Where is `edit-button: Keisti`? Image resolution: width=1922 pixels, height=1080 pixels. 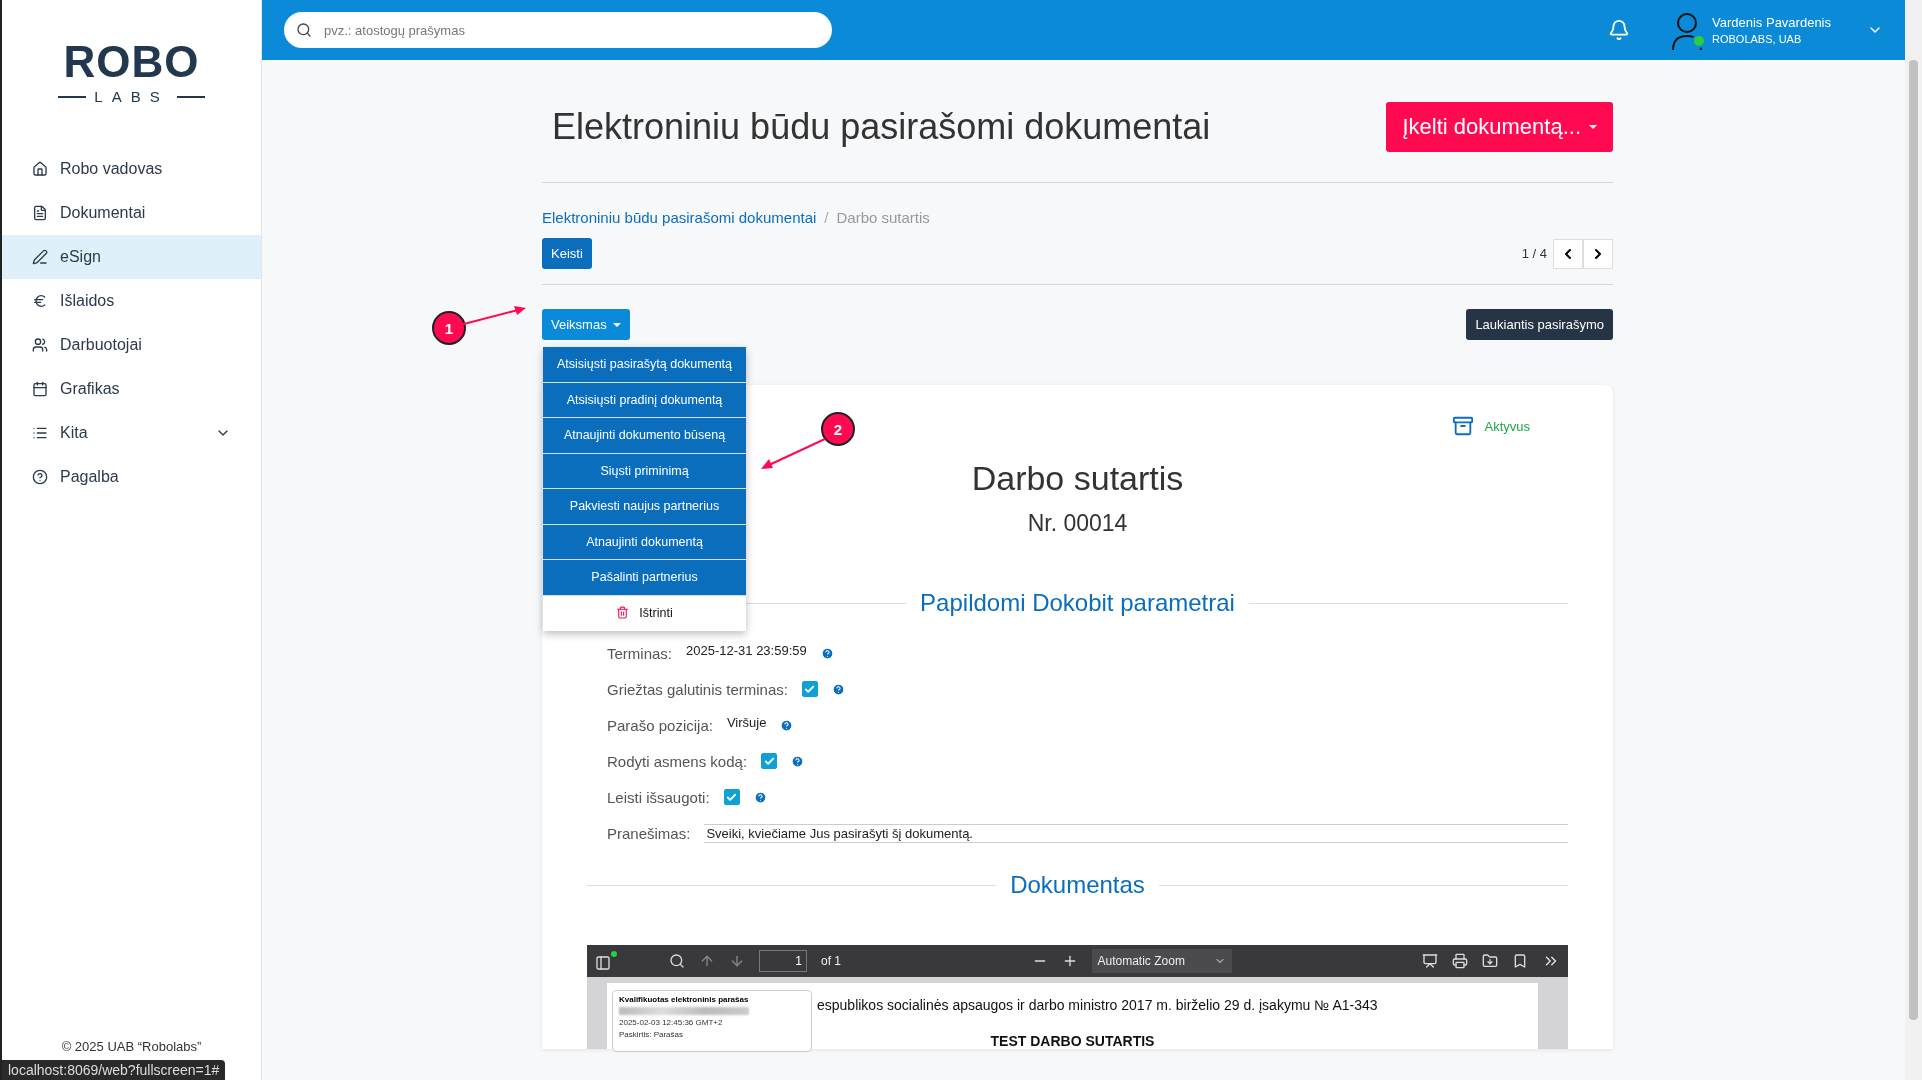
edit-button: Keisti is located at coordinates (567, 253).